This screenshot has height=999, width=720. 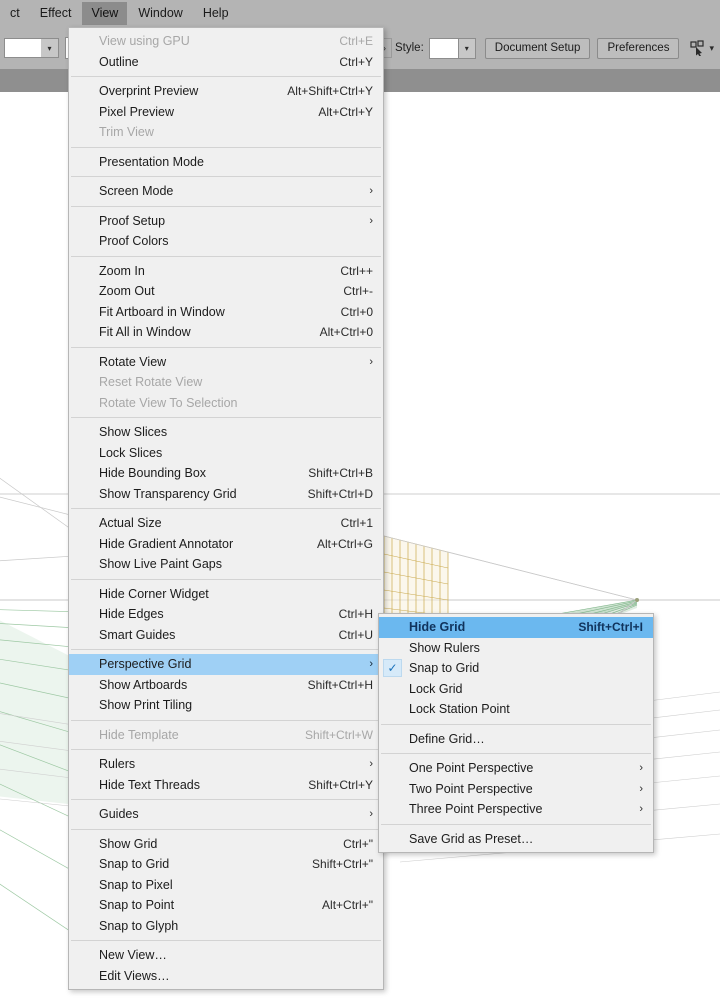 What do you see at coordinates (226, 221) in the screenshot?
I see `view-menu-item-proof-setup: Proof Setup ›` at bounding box center [226, 221].